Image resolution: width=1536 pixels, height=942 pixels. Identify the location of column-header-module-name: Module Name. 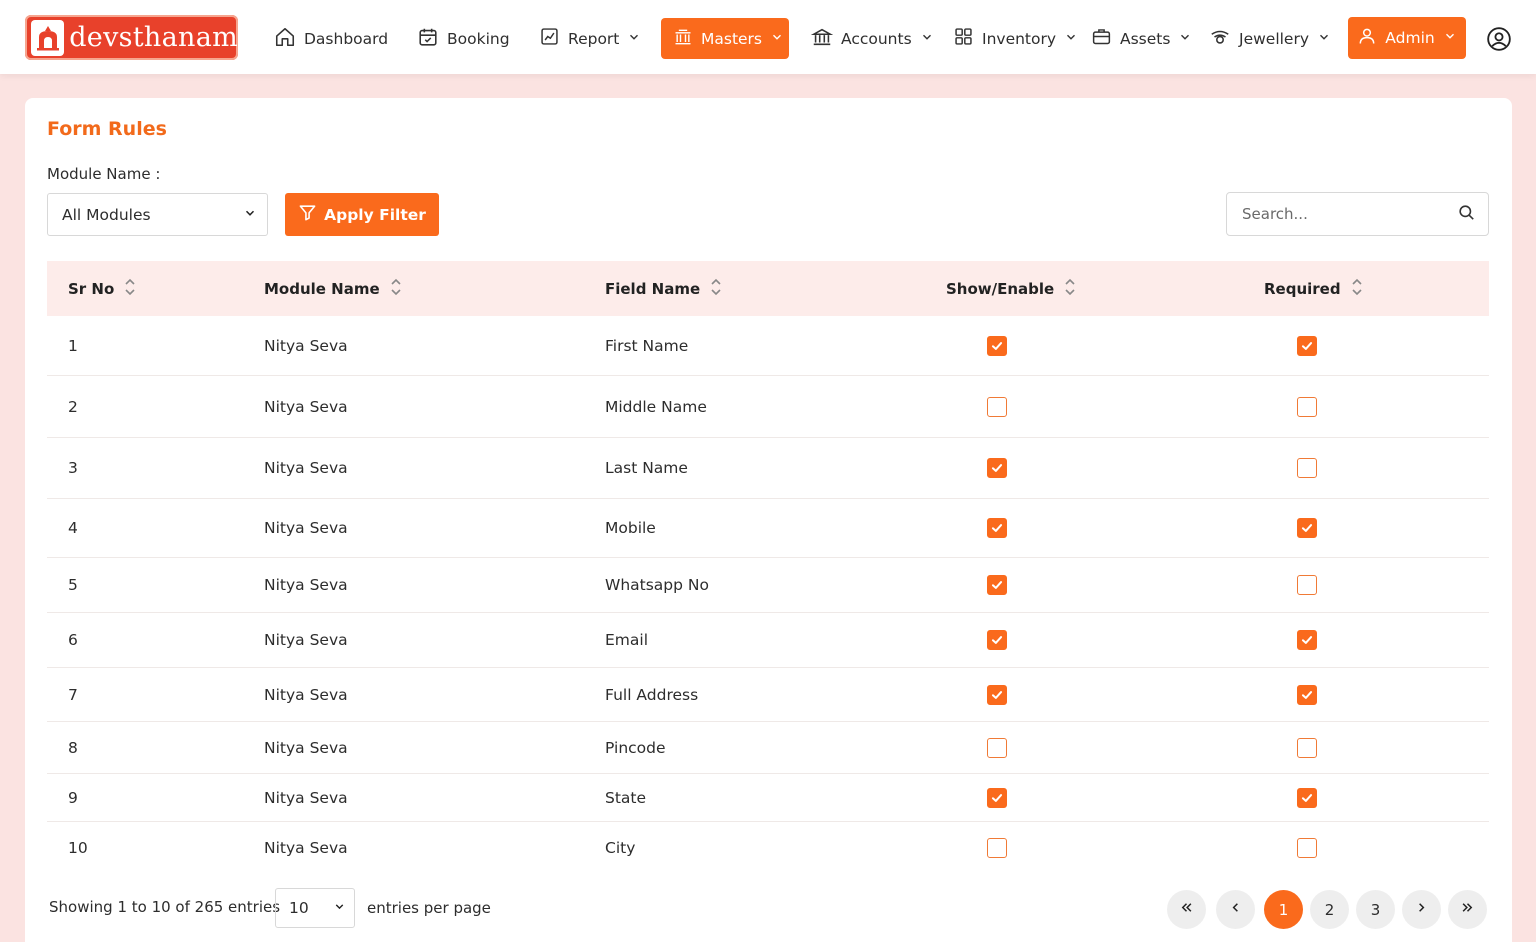
(333, 289).